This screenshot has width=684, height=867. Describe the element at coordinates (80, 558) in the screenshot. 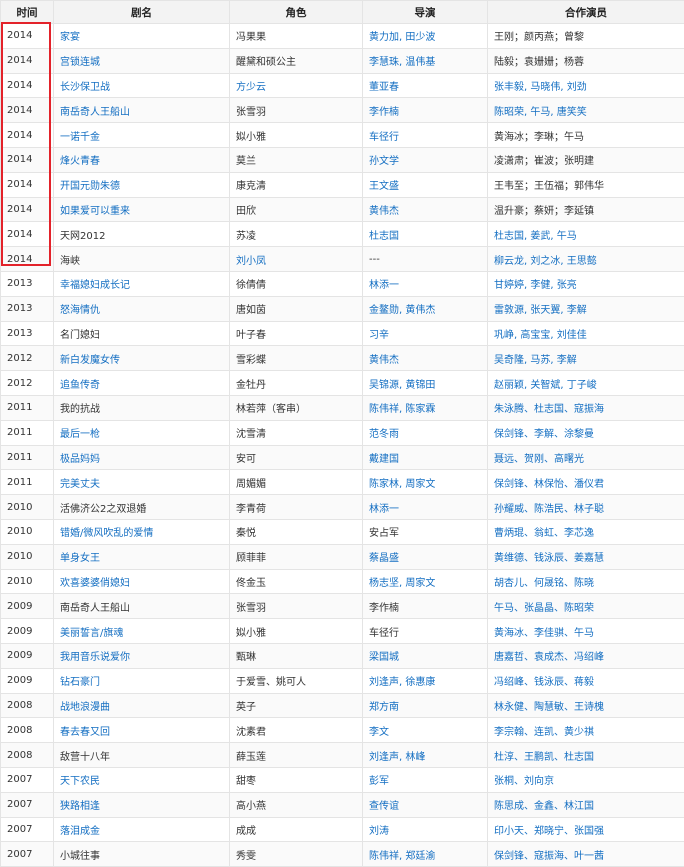

I see `title-link: 单身女王` at that location.